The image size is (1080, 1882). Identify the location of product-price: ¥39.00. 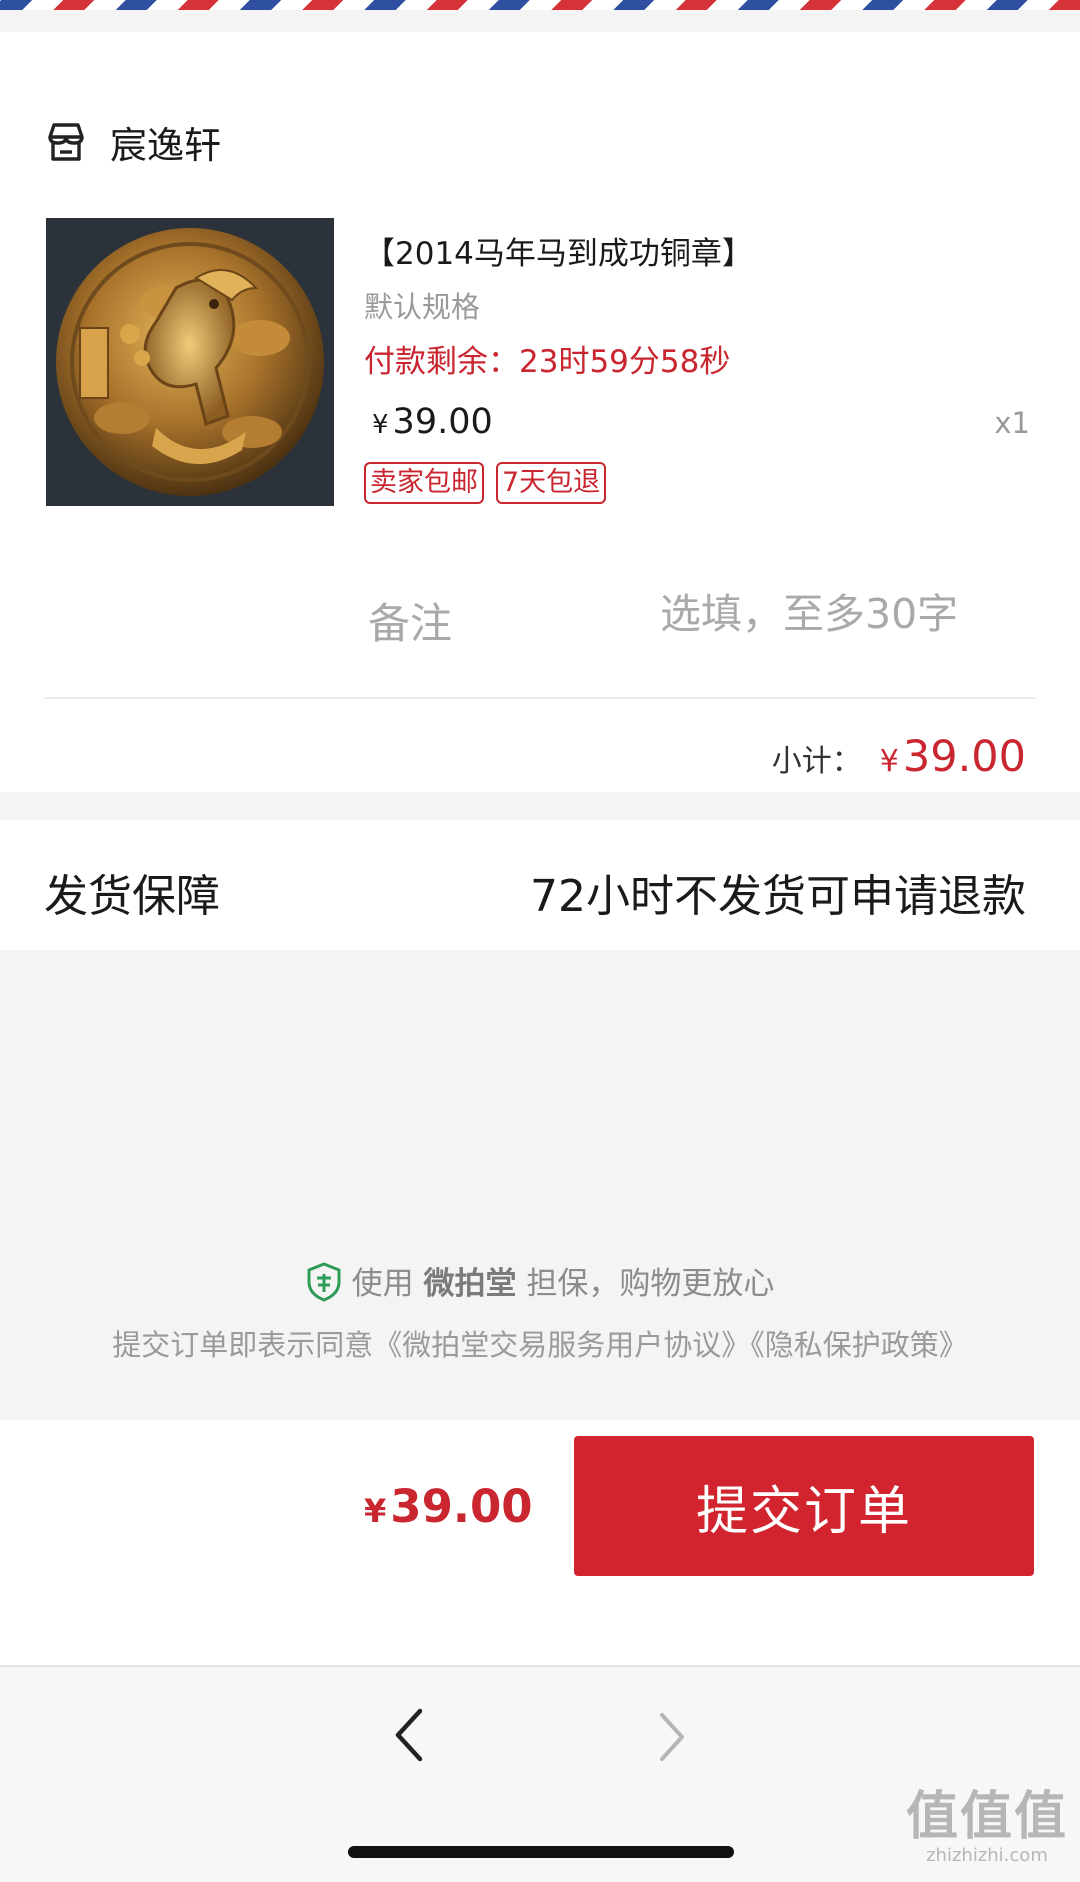
(432, 422).